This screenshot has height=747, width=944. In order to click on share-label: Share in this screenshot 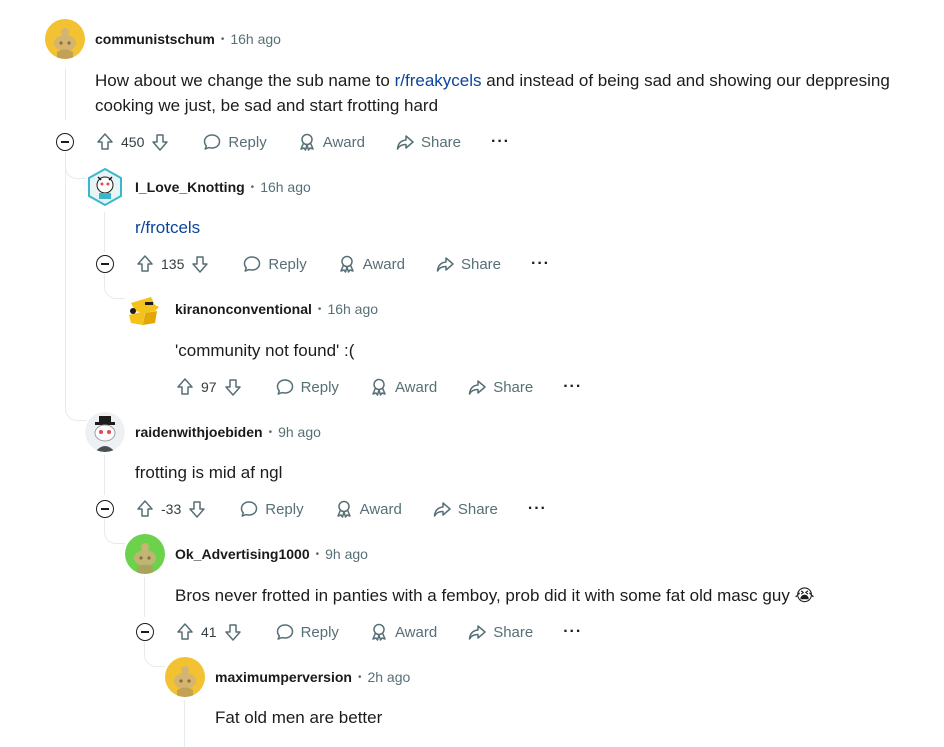, I will do `click(480, 264)`.